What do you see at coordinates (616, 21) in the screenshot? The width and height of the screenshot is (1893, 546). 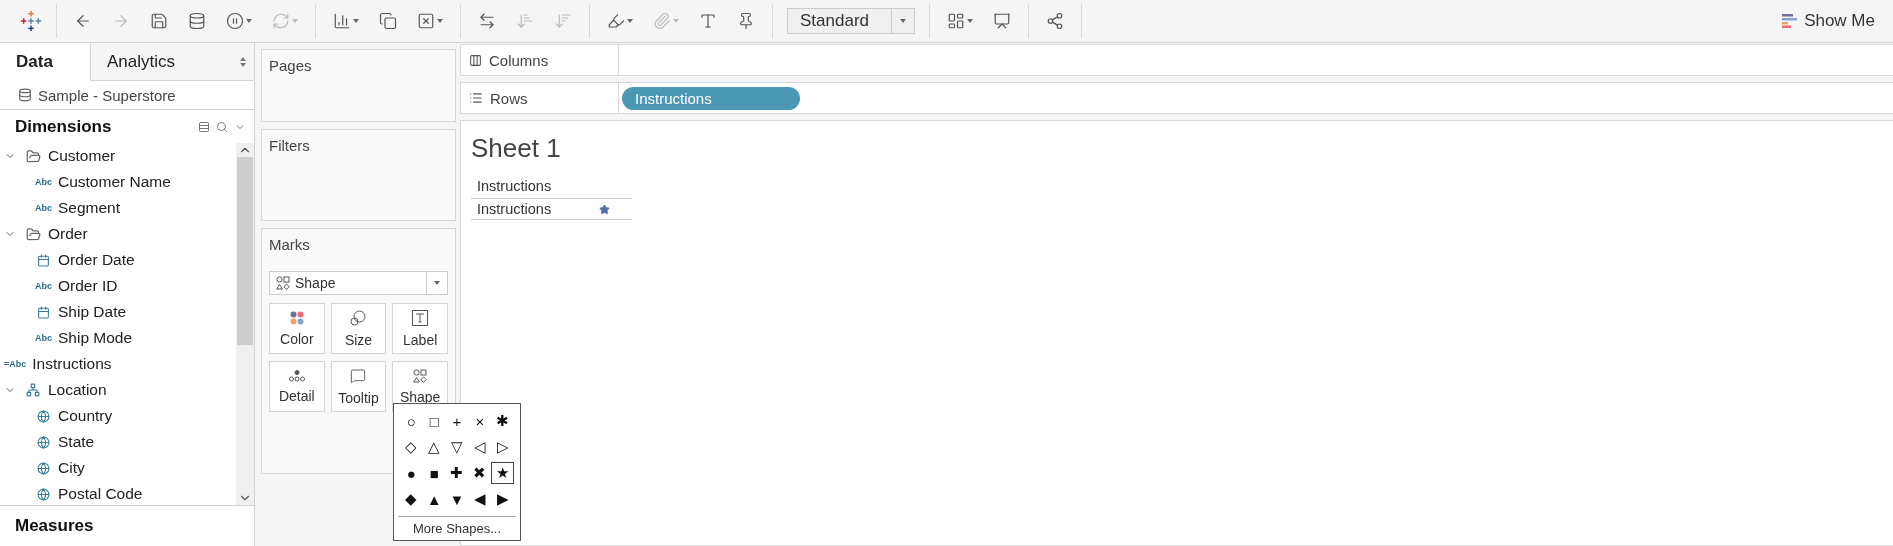 I see `highlighter-icon` at bounding box center [616, 21].